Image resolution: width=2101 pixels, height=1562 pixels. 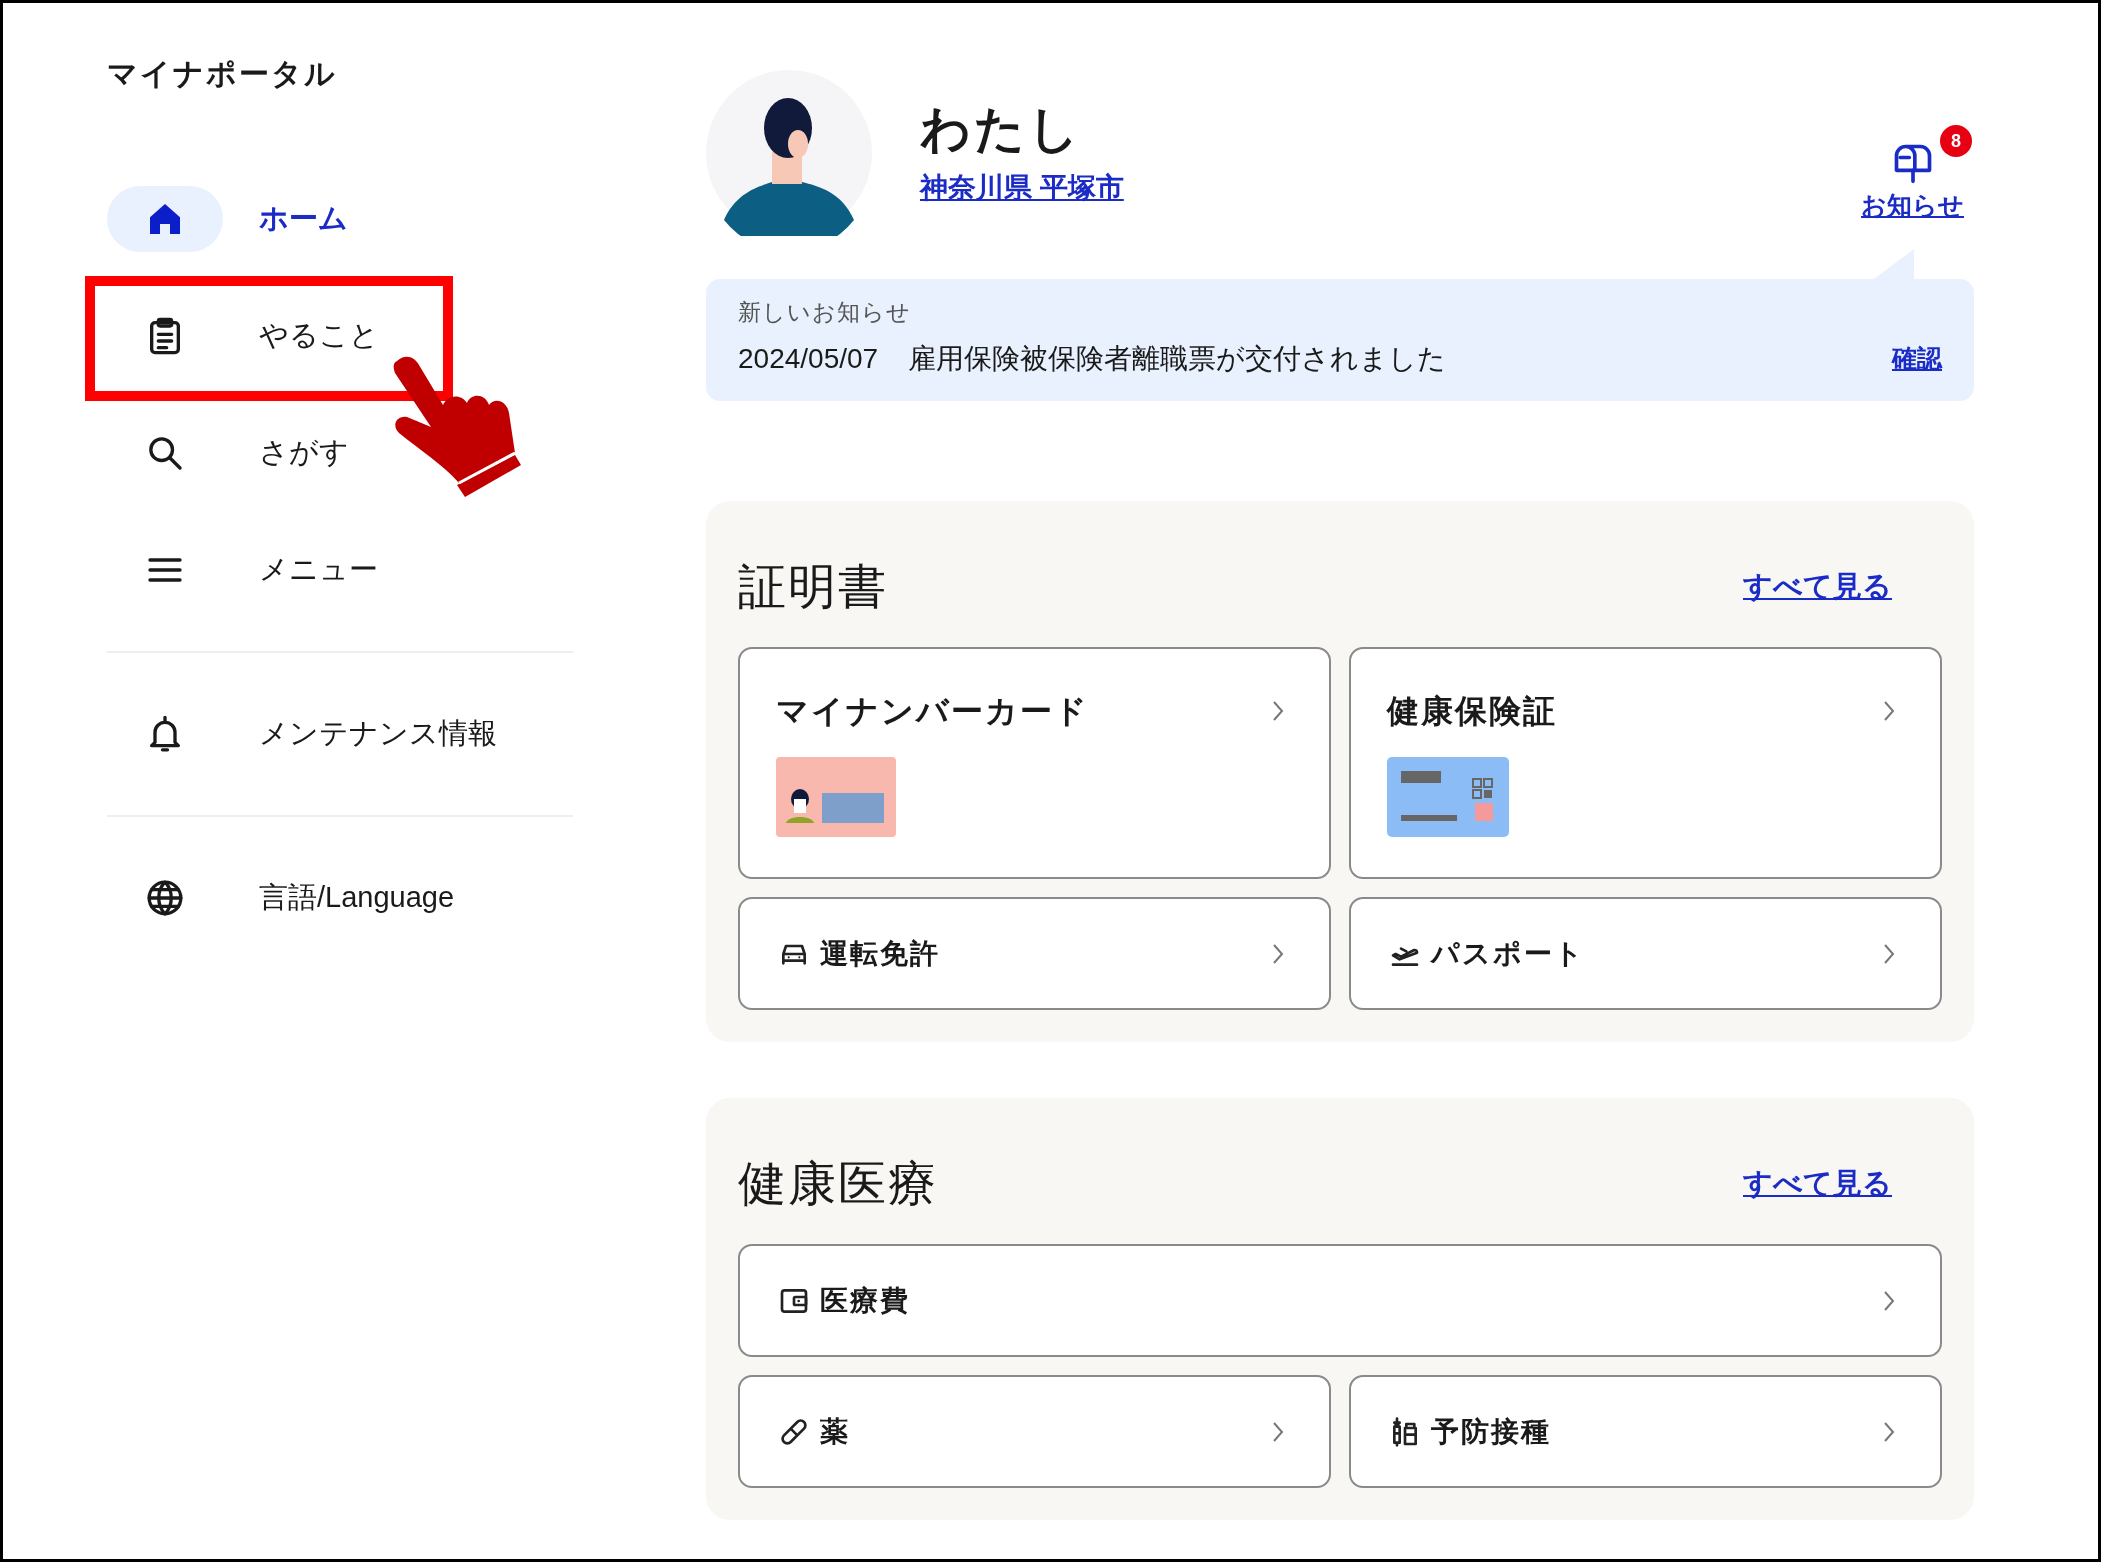 I want to click on notice-message: 雇用保険被保険者離職票が交付されました, so click(x=1177, y=358).